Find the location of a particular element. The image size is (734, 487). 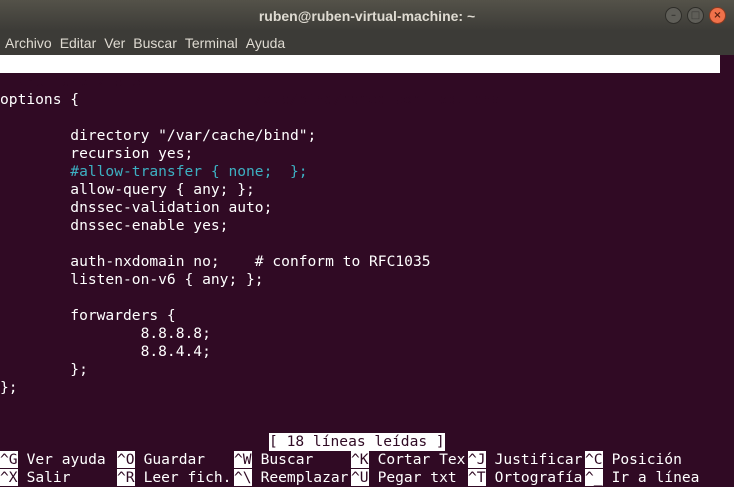

code-line: directory "/var/cache/bind"; is located at coordinates (158, 135).